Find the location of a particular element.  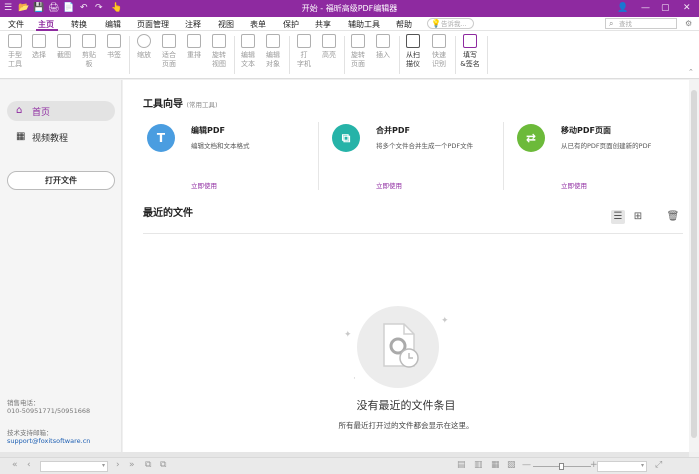

settings-icon: ⚙ is located at coordinates (688, 23).